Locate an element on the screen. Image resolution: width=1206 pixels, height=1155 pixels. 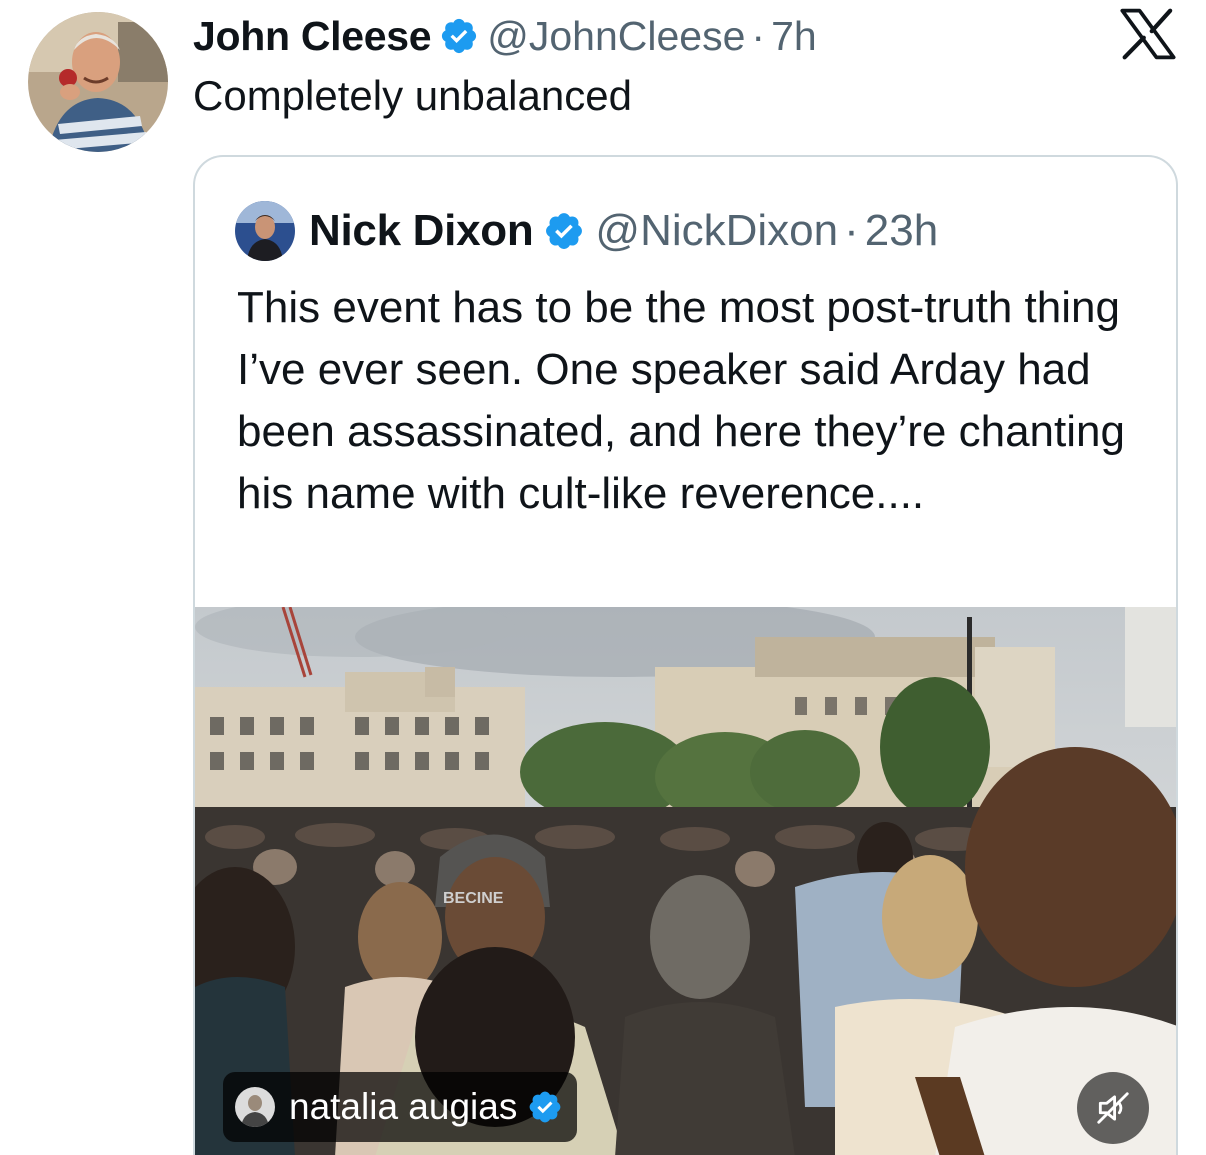
author-avatar-image is located at coordinates (98, 82).